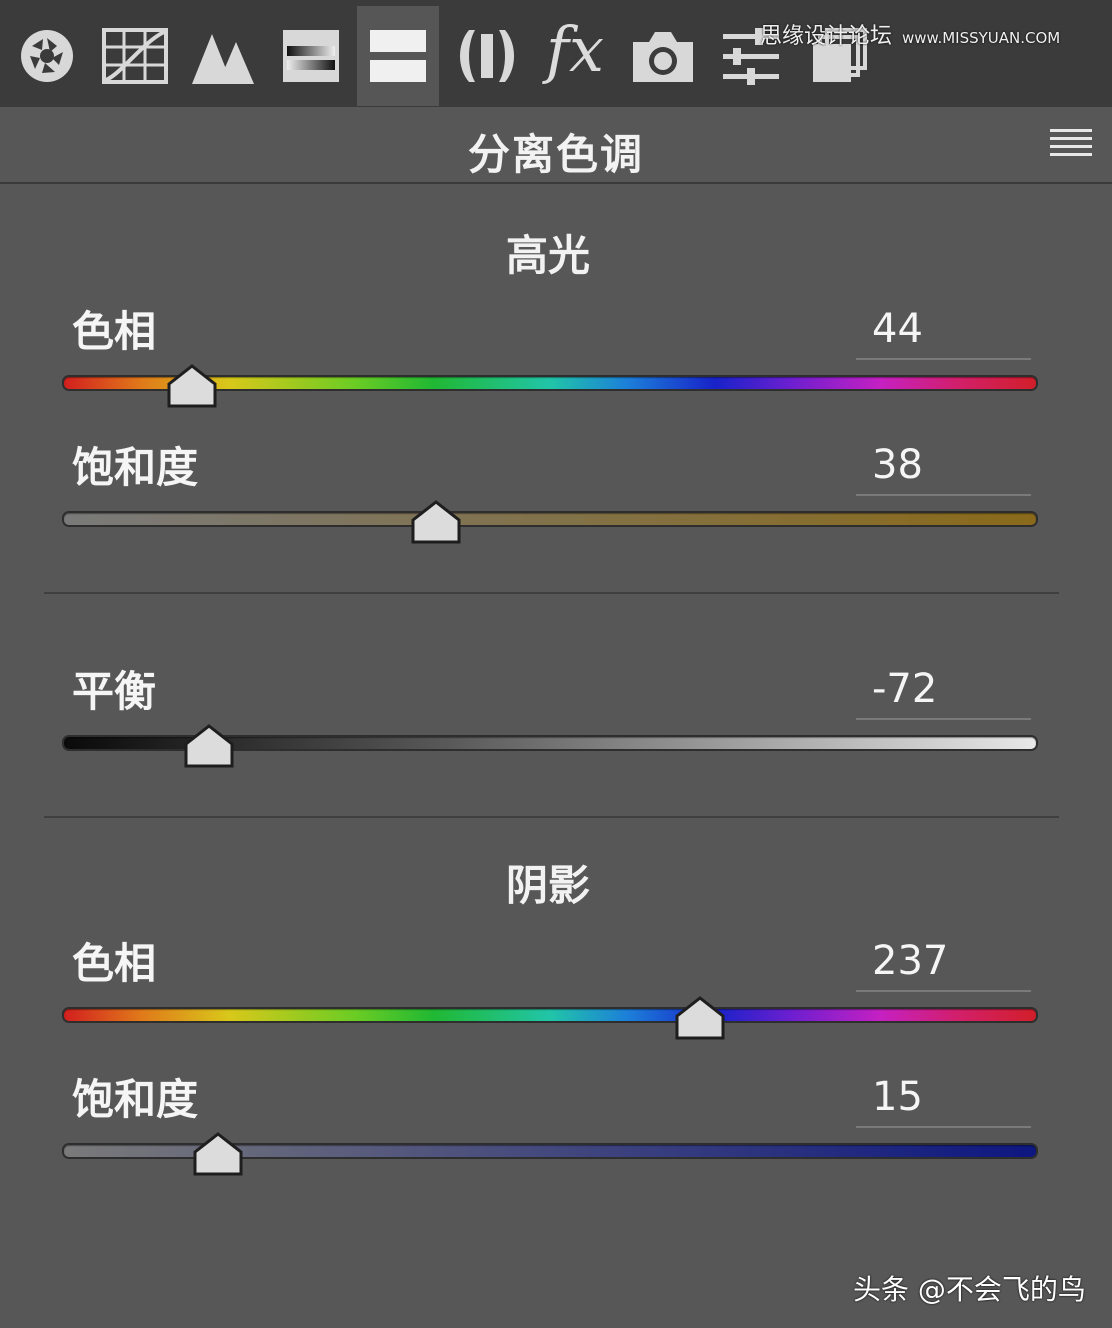 This screenshot has height=1328, width=1112. Describe the element at coordinates (550, 1015) in the screenshot. I see `shadows-hue-slider` at that location.